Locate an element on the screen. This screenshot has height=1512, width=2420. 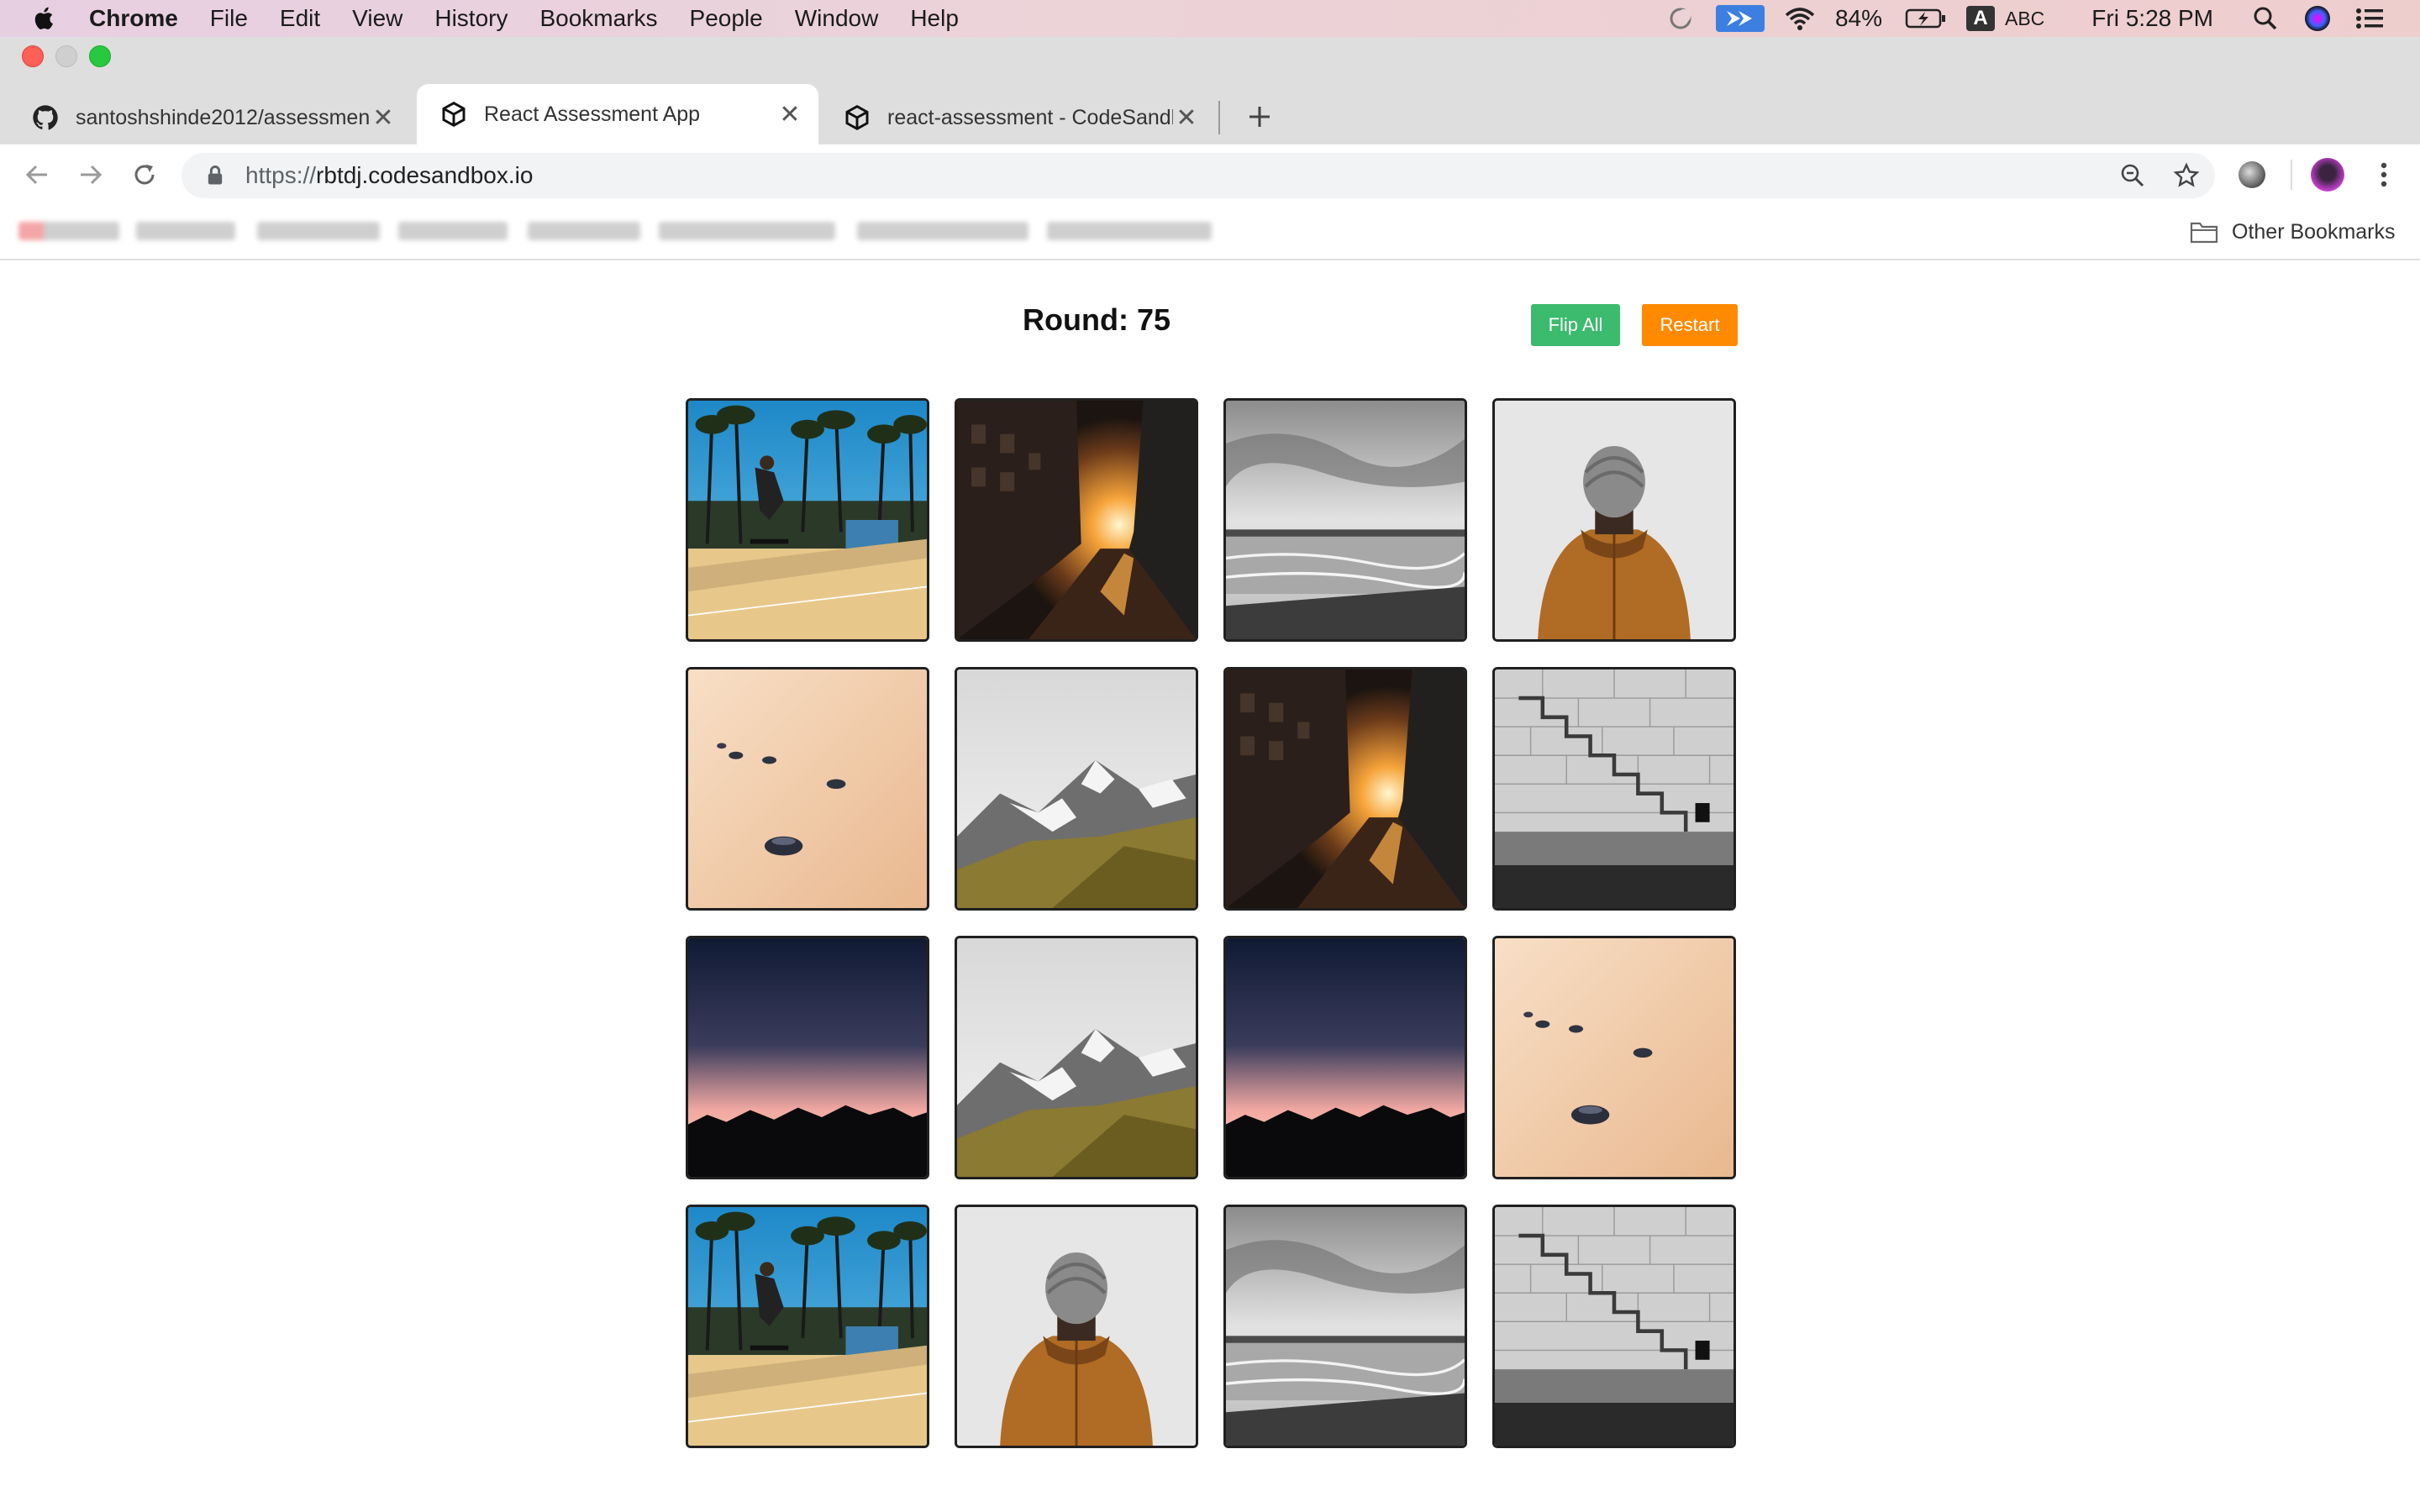
apple-icon is located at coordinates (44, 18).